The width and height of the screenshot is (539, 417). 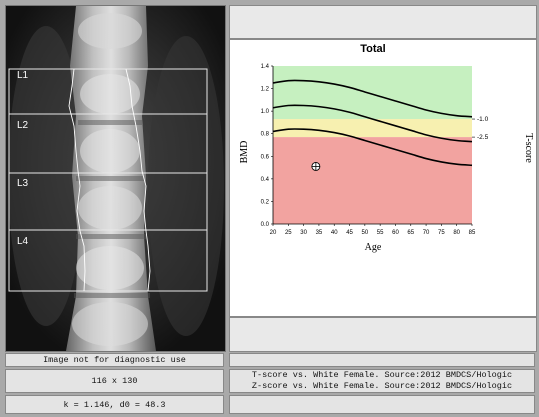 I want to click on vertebra-label-l3: L3, so click(x=23, y=183).